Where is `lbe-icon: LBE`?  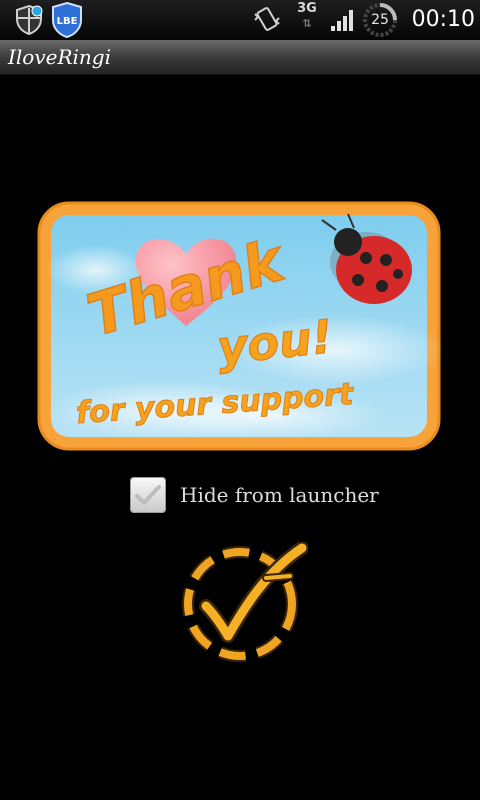
lbe-icon: LBE is located at coordinates (67, 20).